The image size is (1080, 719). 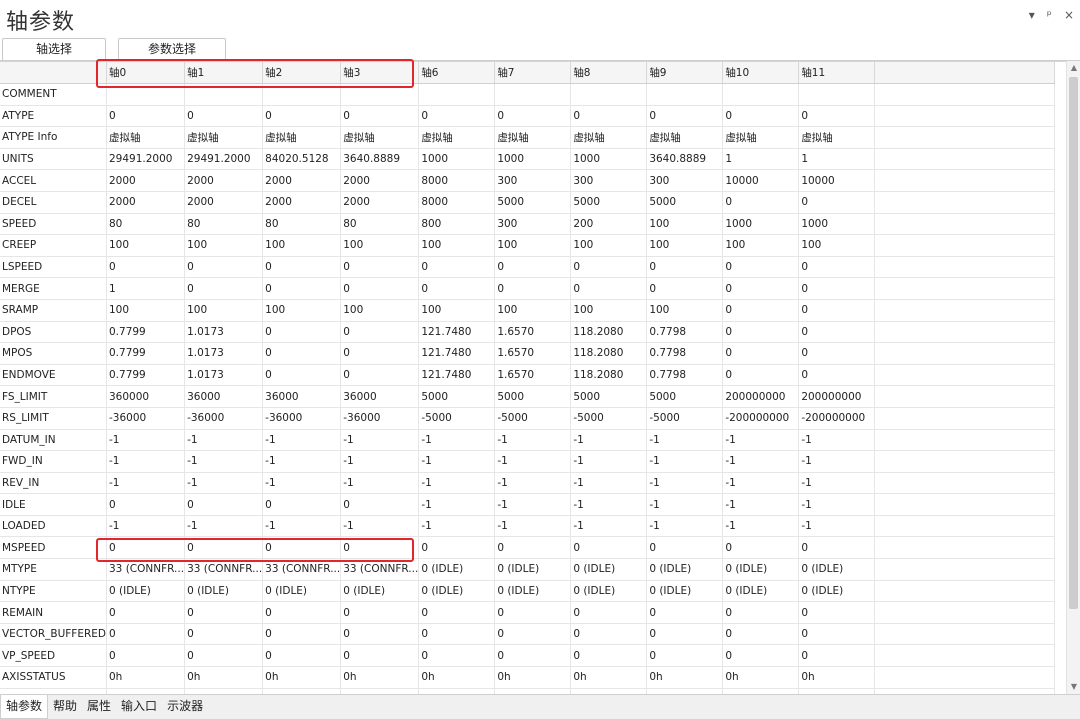 What do you see at coordinates (172, 49) in the screenshot?
I see `param-select-button: 参数选择` at bounding box center [172, 49].